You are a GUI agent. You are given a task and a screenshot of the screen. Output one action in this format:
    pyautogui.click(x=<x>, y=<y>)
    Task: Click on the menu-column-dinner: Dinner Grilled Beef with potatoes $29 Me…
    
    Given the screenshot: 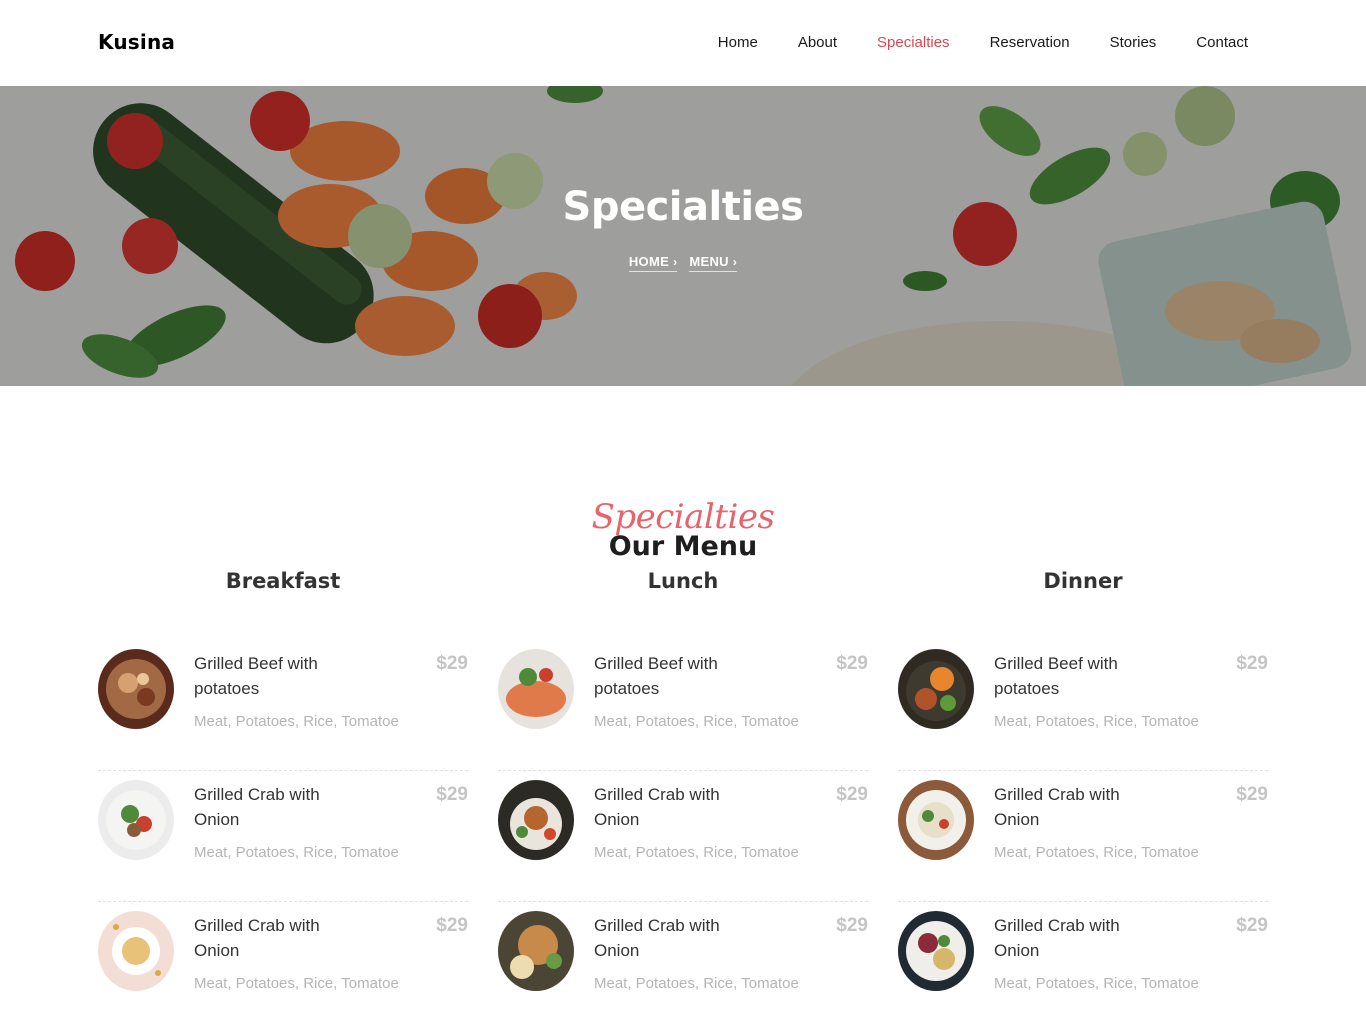 What is the action you would take?
    pyautogui.click(x=1083, y=779)
    